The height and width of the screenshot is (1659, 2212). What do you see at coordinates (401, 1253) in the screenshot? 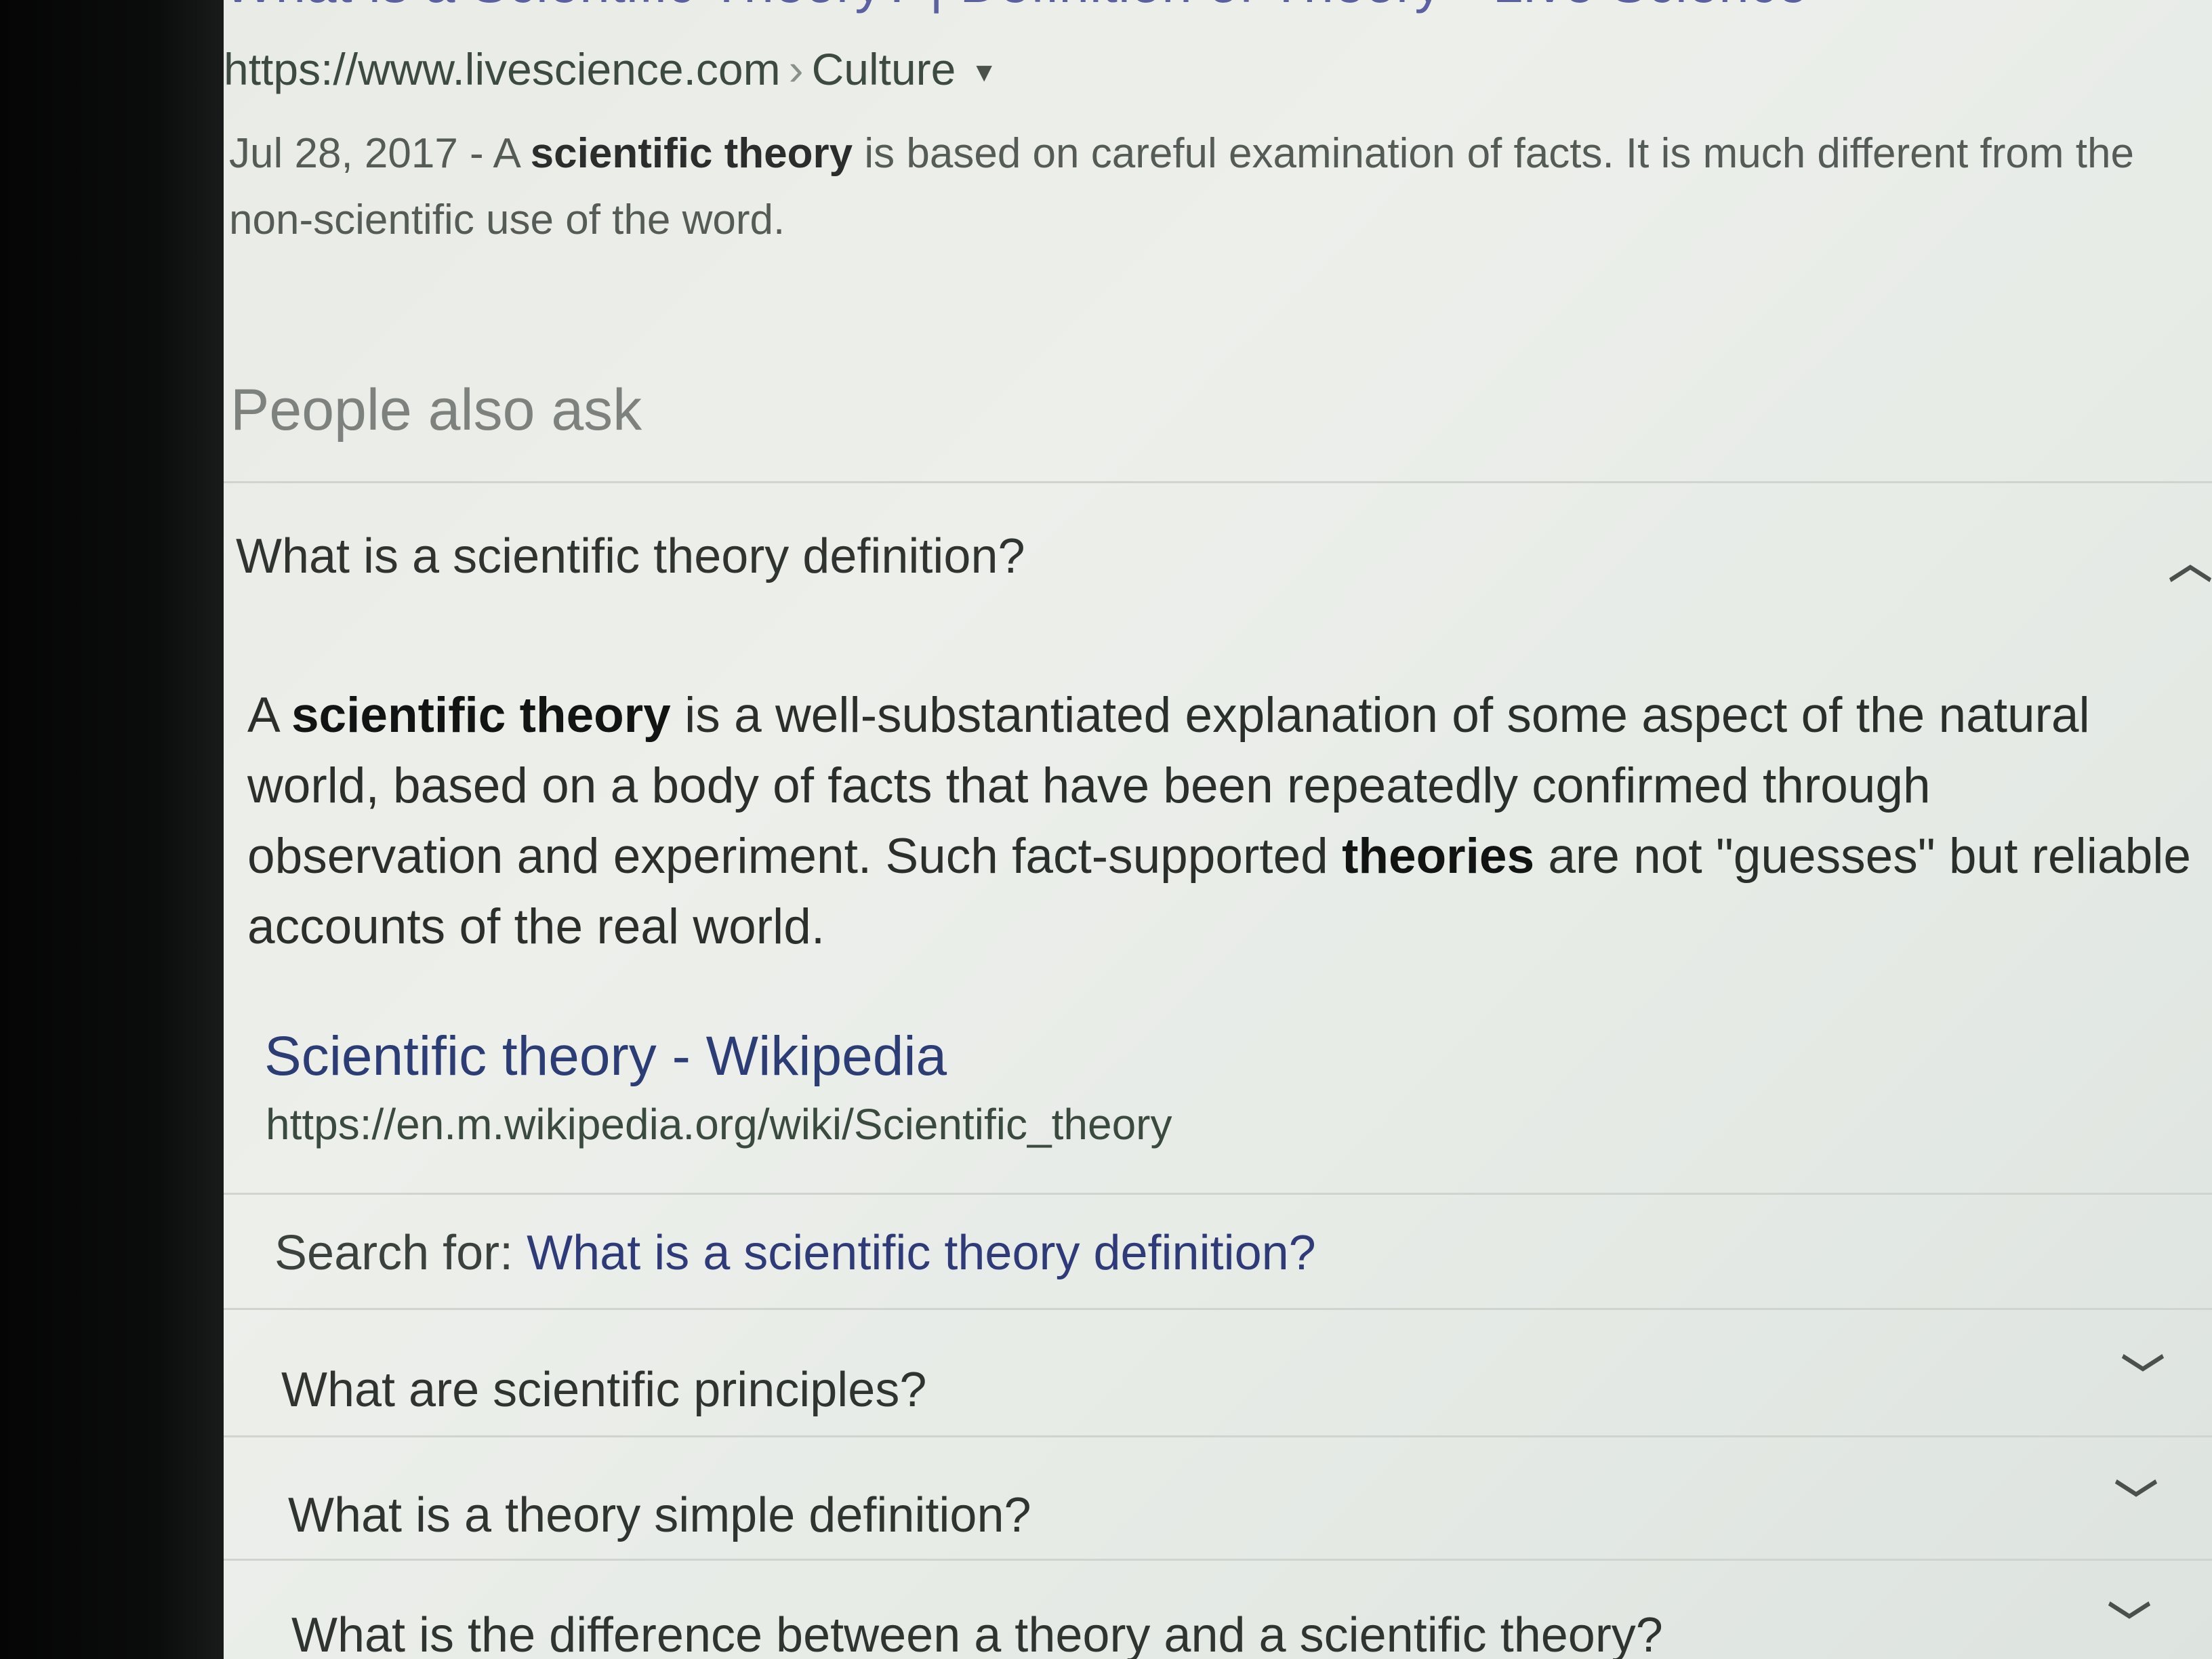
I see `search-for-label: Search for:` at bounding box center [401, 1253].